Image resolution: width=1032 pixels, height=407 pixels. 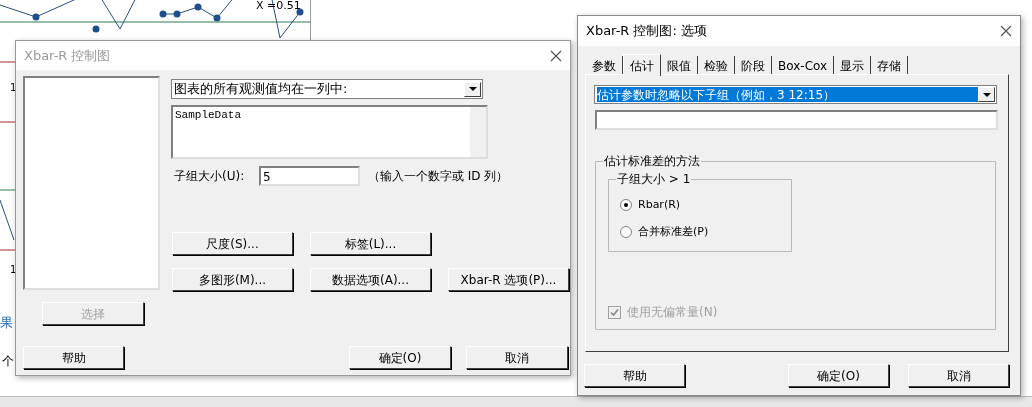 What do you see at coordinates (642, 65) in the screenshot?
I see `tab: 估计` at bounding box center [642, 65].